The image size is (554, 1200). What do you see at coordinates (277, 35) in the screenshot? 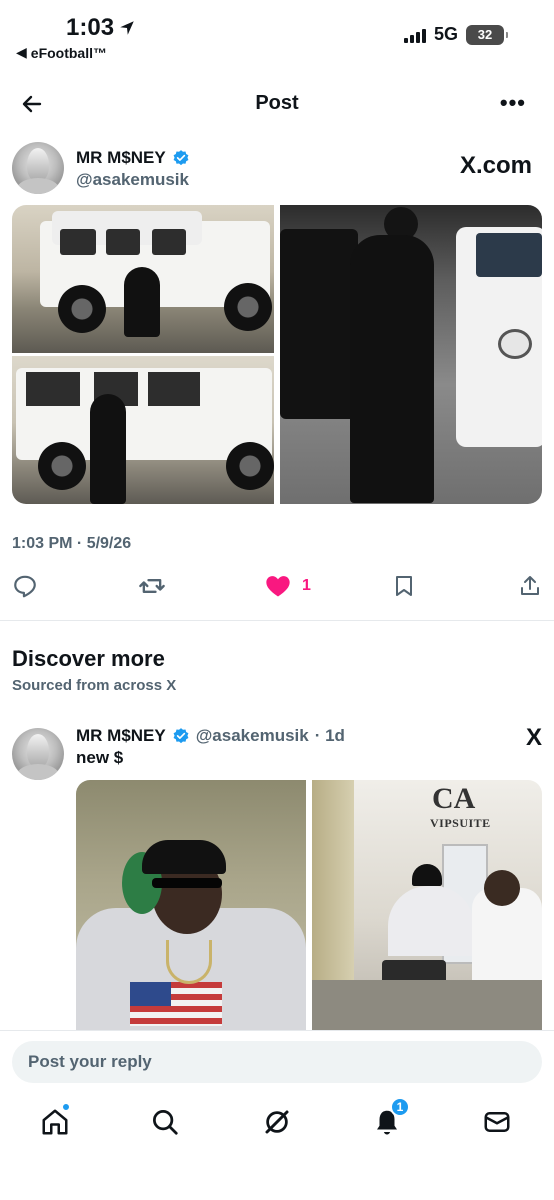
I see `status-bar: 1:03 ◀ eFootball™ 5G 32` at bounding box center [277, 35].